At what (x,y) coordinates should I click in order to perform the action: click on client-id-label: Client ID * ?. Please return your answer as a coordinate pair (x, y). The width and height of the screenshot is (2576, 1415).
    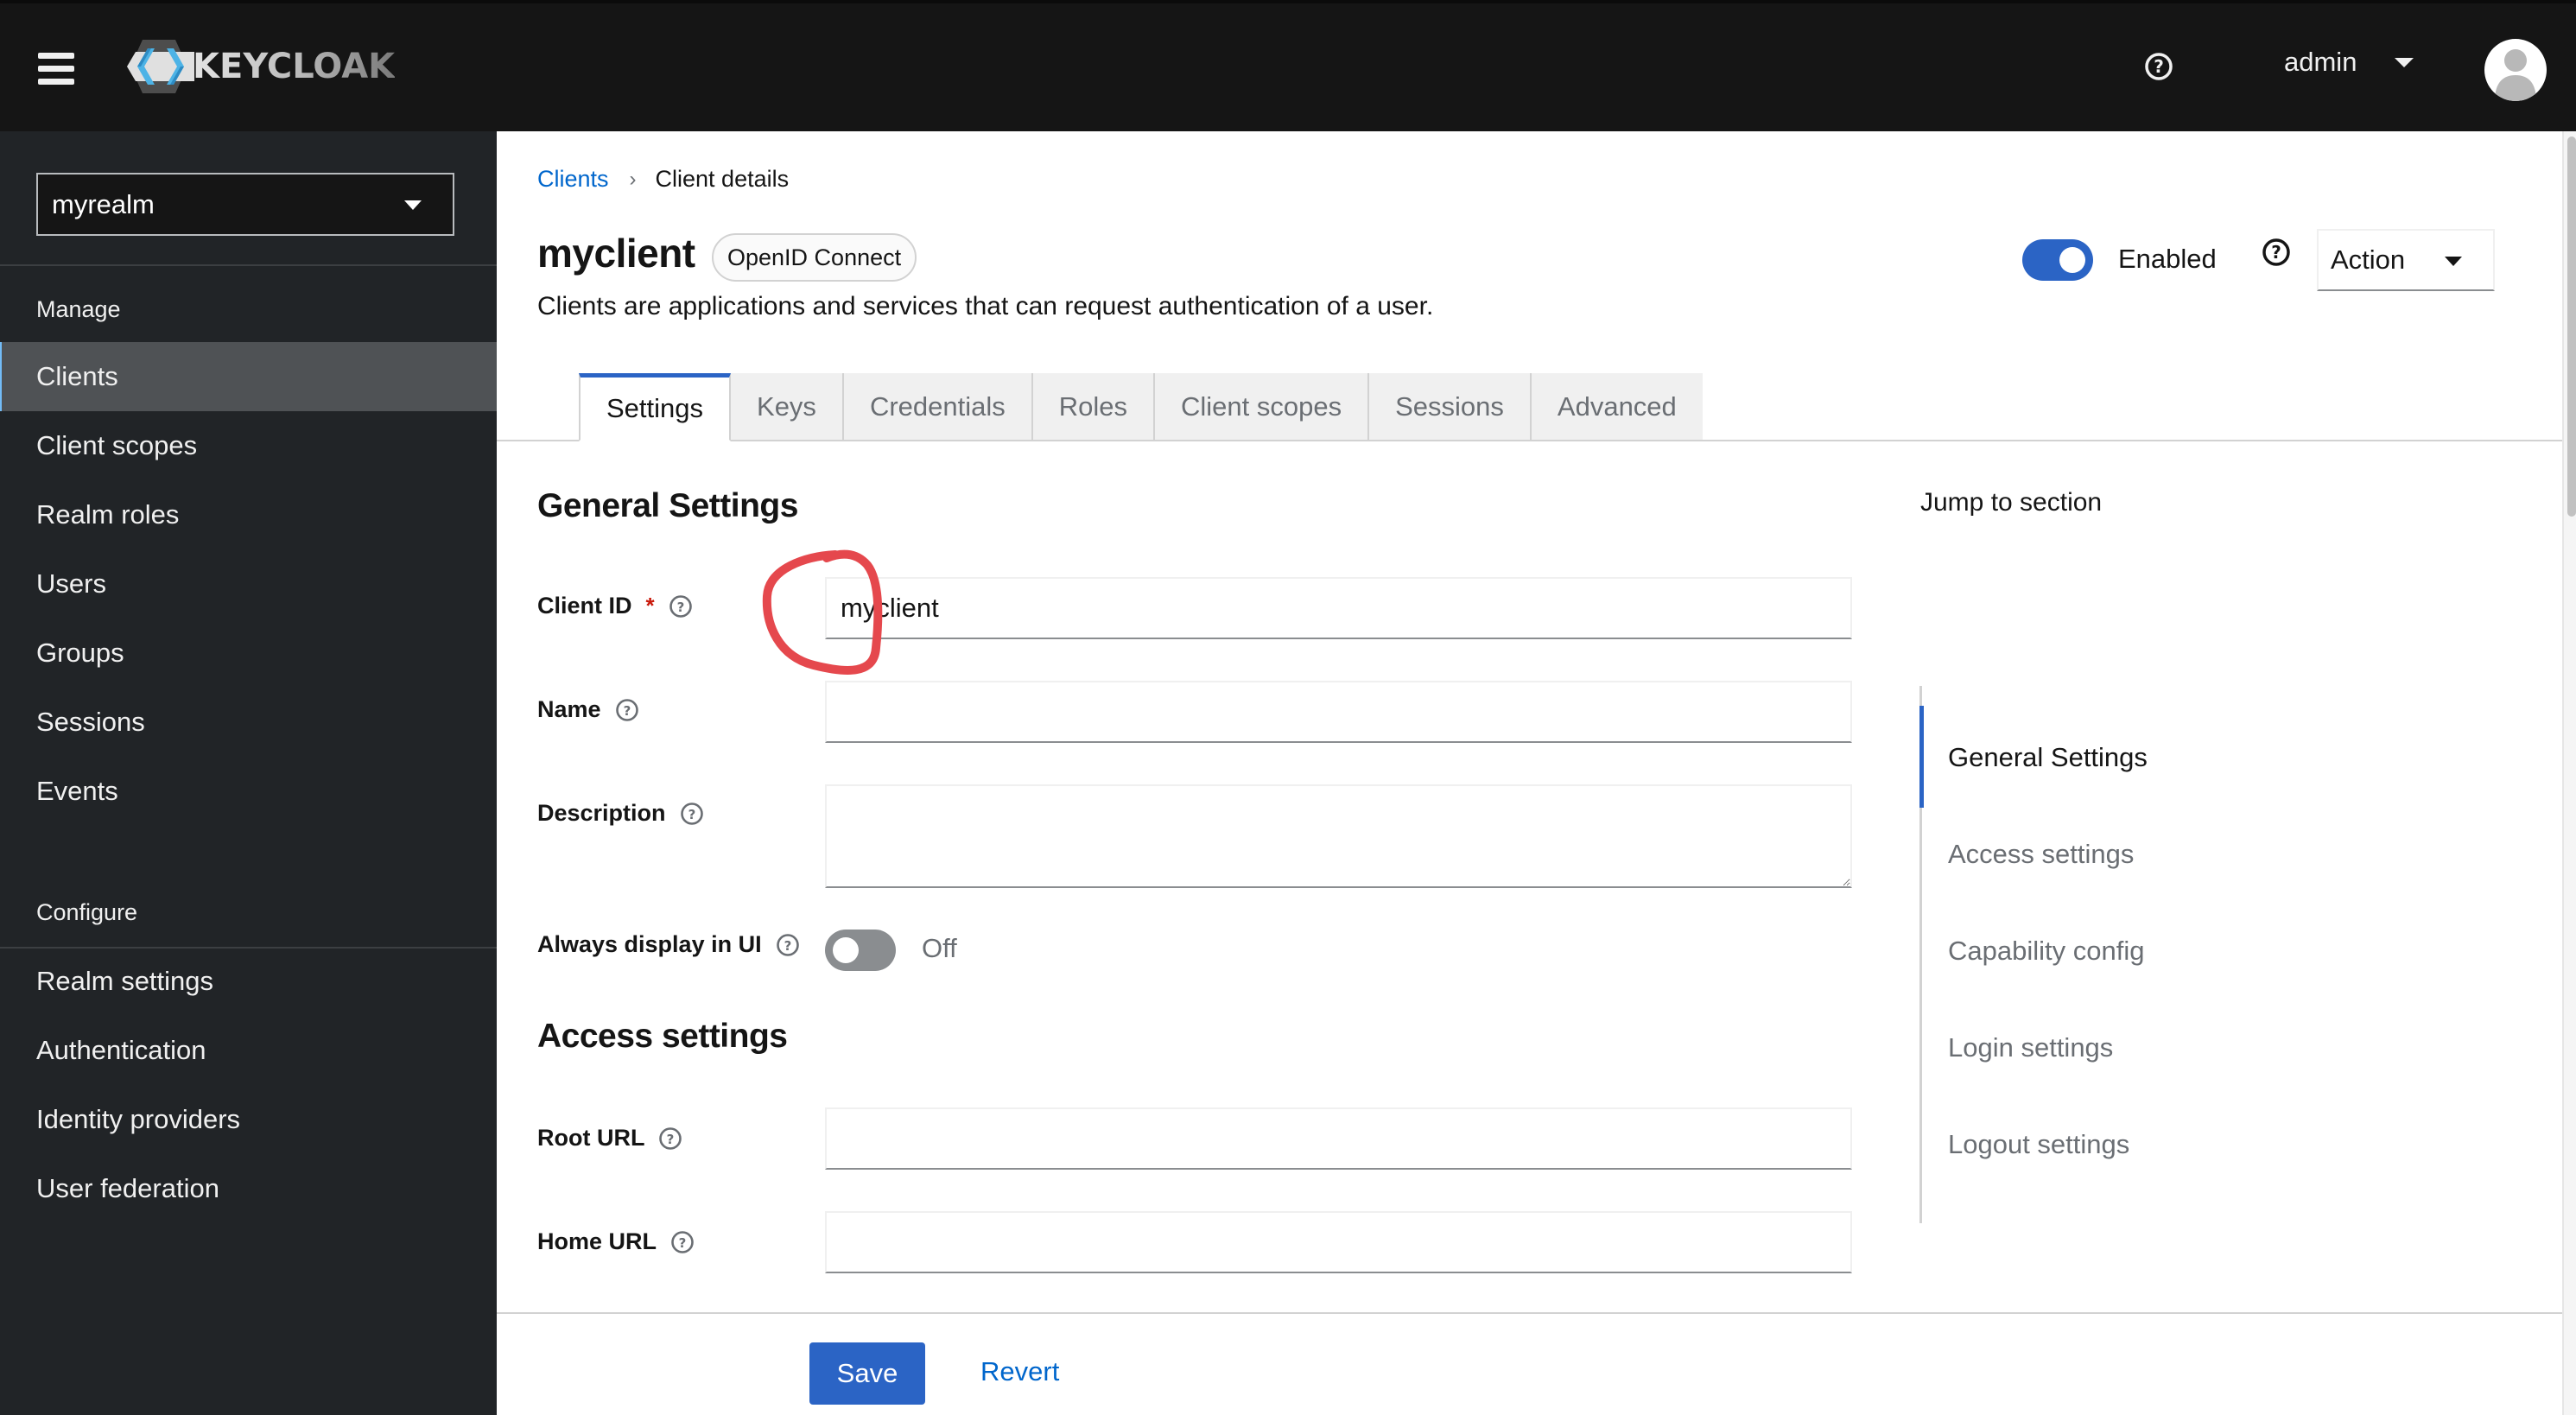
    Looking at the image, I should click on (615, 606).